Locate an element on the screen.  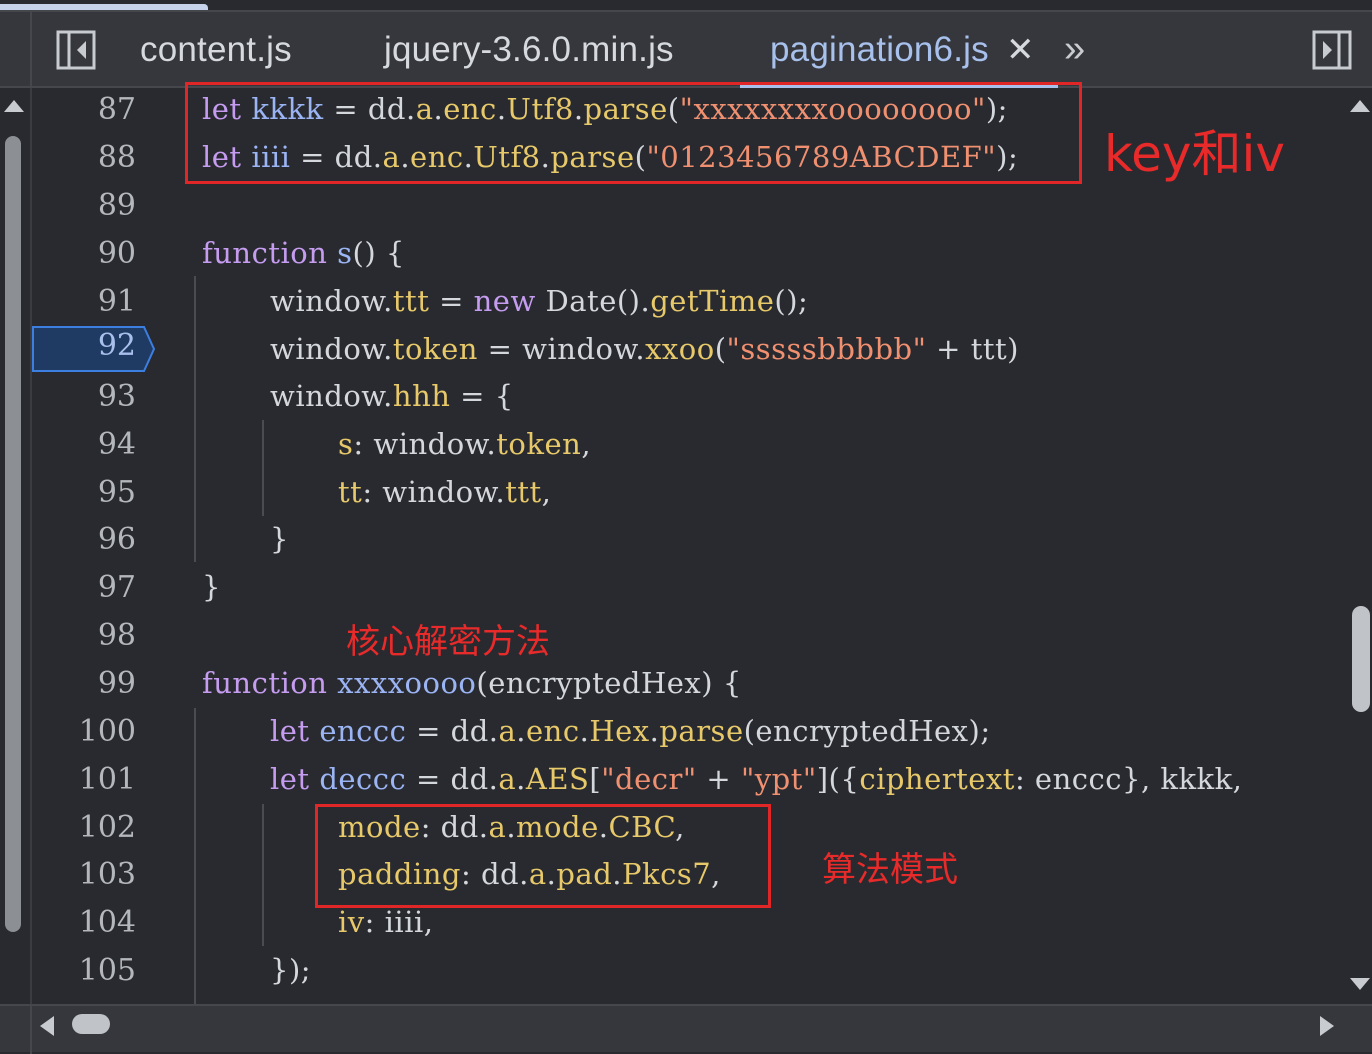
top-strip is located at coordinates (686, 5).